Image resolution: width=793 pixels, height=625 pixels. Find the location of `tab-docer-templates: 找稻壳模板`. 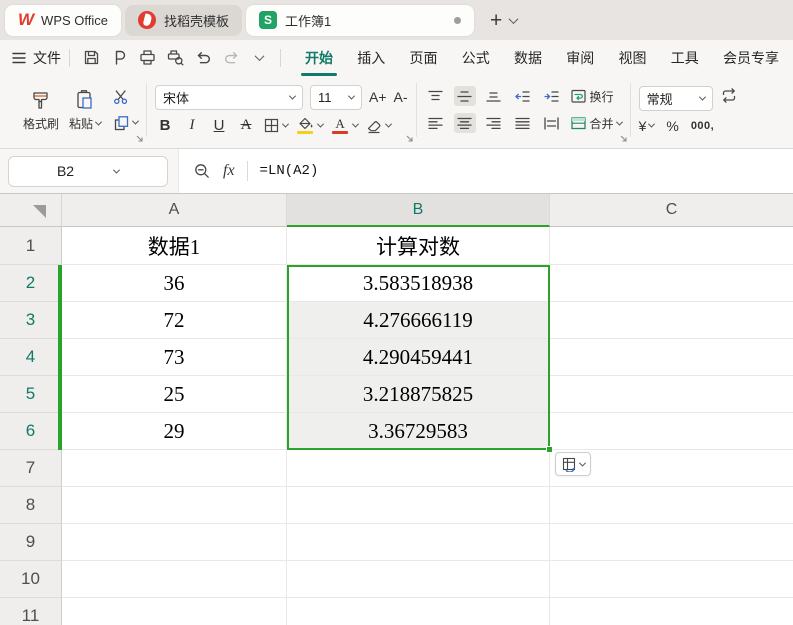

tab-docer-templates: 找稻壳模板 is located at coordinates (184, 20).